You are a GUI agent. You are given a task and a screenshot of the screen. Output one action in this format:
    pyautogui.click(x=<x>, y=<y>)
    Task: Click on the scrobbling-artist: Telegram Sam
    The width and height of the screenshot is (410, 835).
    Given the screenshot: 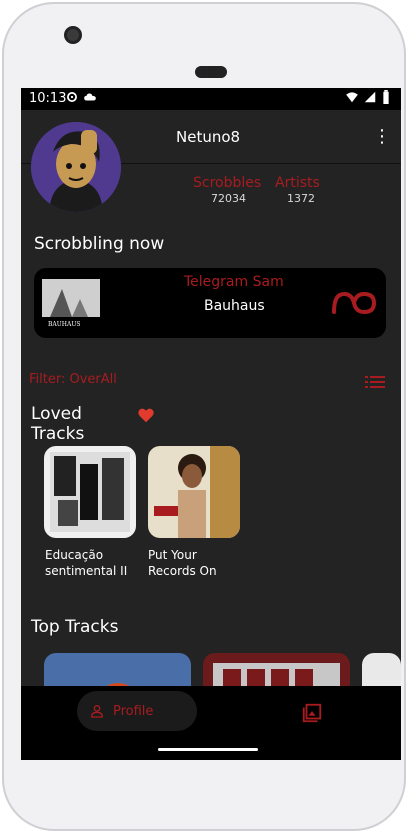 What is the action you would take?
    pyautogui.click(x=234, y=282)
    